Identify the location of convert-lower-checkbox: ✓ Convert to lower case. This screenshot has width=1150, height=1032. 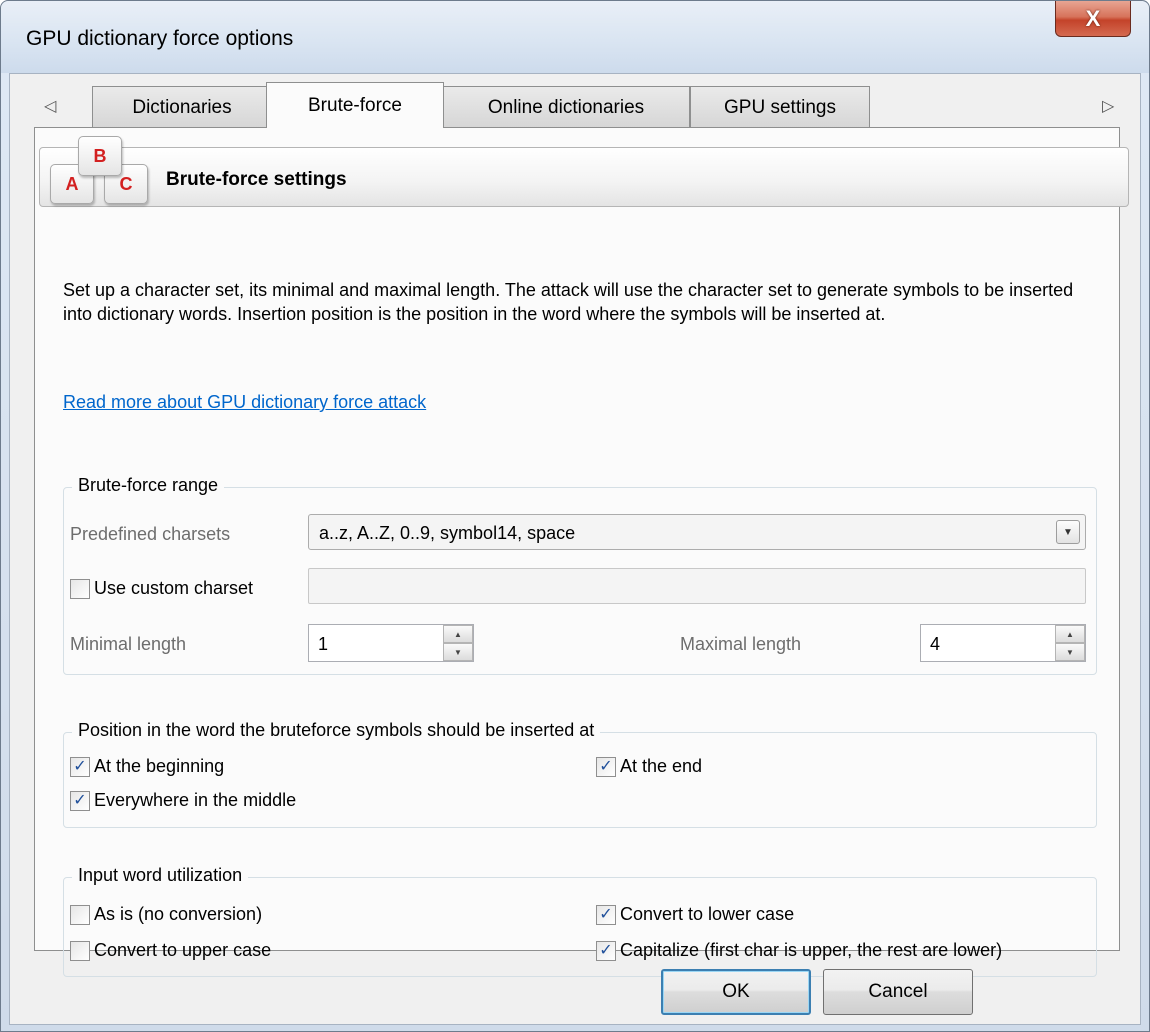
(695, 914).